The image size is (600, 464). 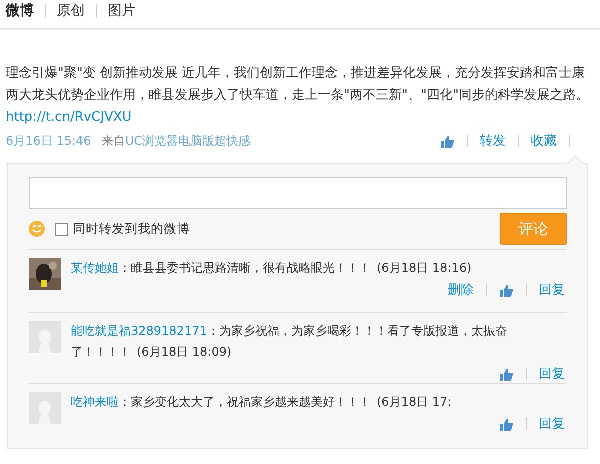 What do you see at coordinates (69, 117) in the screenshot?
I see `post-link: http://t.cn/RvCJVXU` at bounding box center [69, 117].